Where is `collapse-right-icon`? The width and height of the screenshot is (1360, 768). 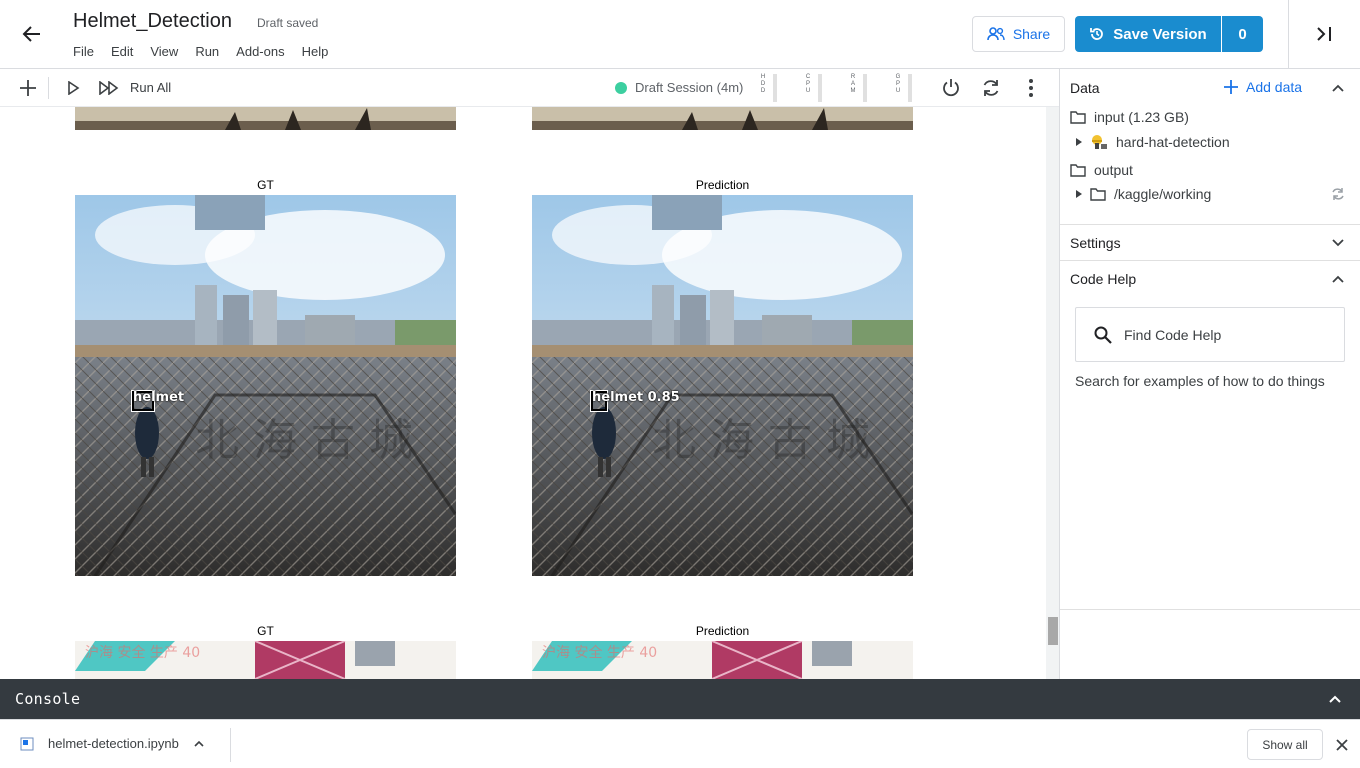
collapse-right-icon is located at coordinates (1324, 34).